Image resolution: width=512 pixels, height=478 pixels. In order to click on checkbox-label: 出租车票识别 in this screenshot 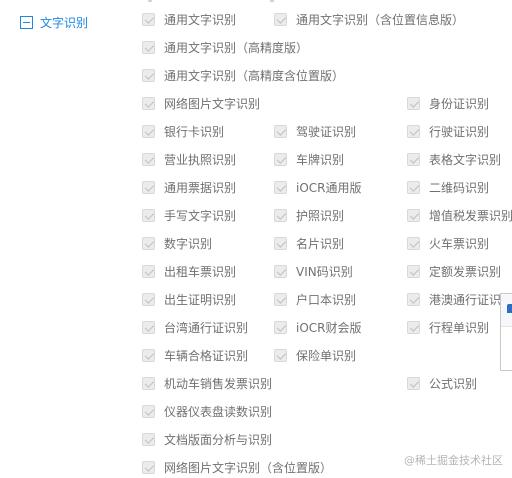, I will do `click(200, 272)`.